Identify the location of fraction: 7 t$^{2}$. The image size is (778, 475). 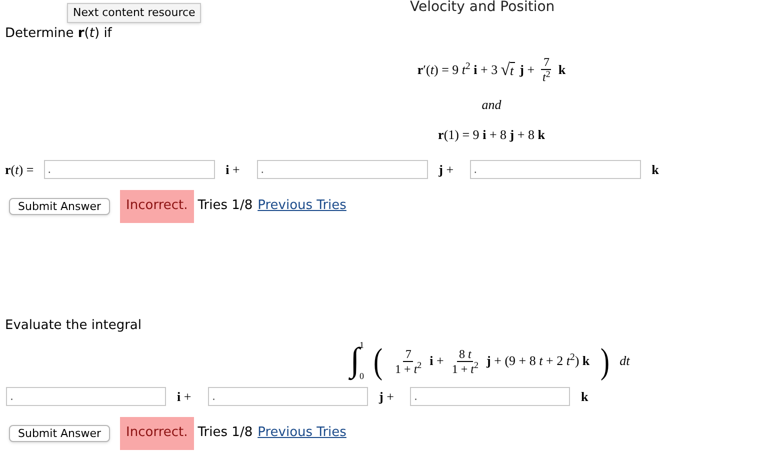
(546, 69).